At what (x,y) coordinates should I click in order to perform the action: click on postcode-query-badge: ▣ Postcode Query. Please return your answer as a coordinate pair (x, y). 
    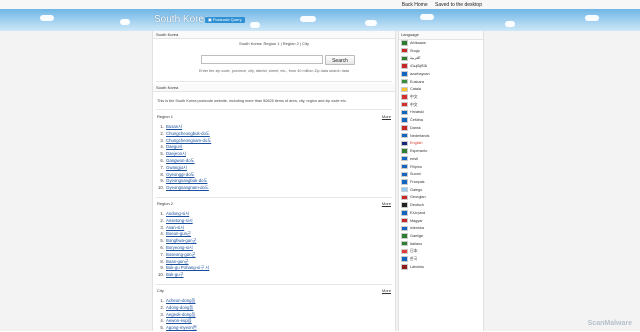
    Looking at the image, I should click on (225, 20).